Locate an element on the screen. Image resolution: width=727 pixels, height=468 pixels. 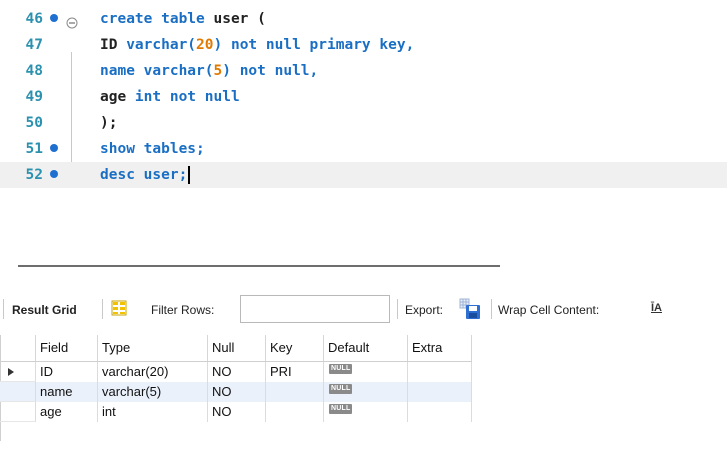
code-text: ID varchar(20) not null primary key, is located at coordinates (257, 45).